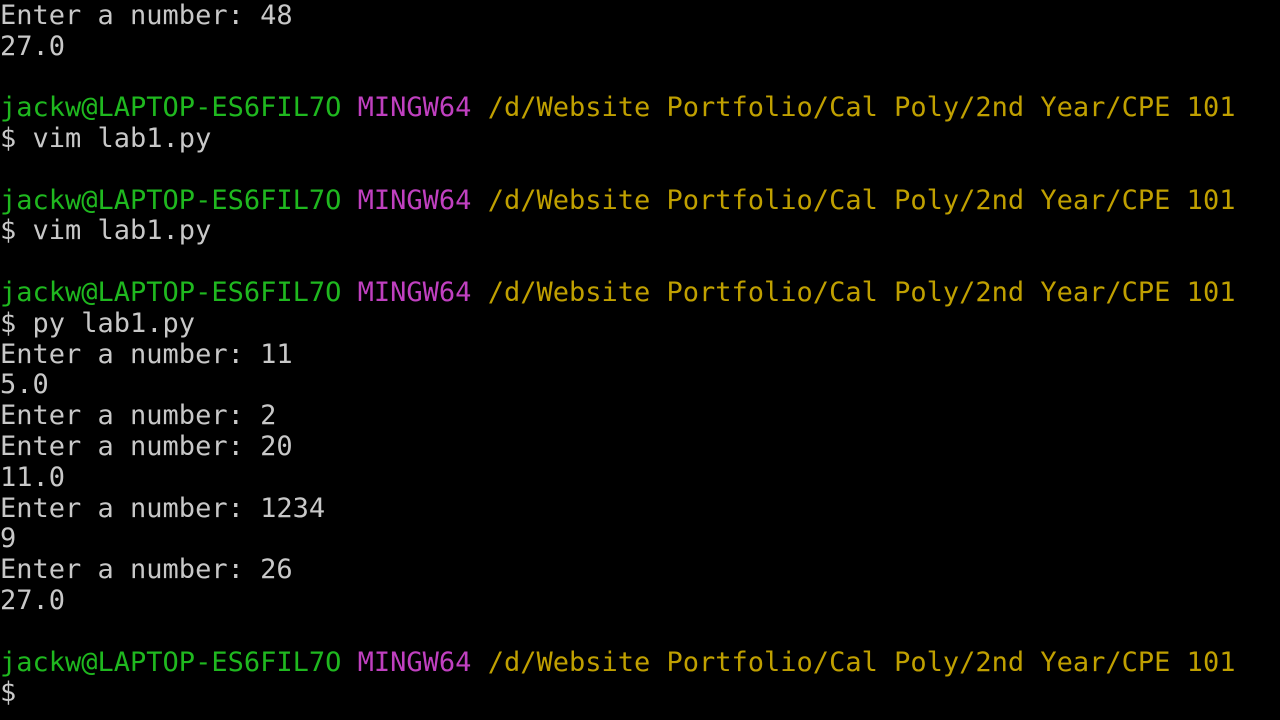  I want to click on line-text: 9, so click(8, 539).